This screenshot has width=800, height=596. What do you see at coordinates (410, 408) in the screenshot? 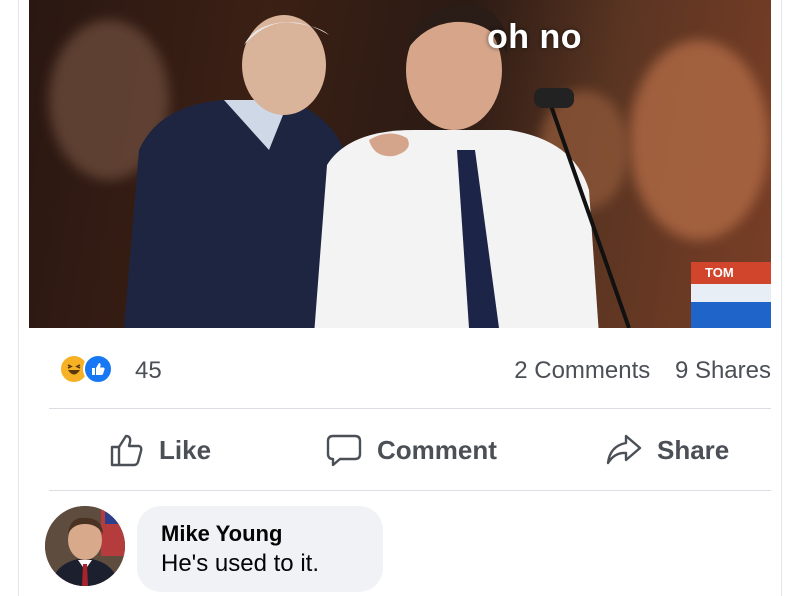
I see `stats-divider` at bounding box center [410, 408].